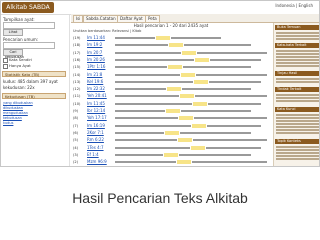 Image resolution: width=320 pixels, height=240 pixels. What do you see at coordinates (96, 88) in the screenshot?
I see `verse-reference-link: Im 22:32` at bounding box center [96, 88].